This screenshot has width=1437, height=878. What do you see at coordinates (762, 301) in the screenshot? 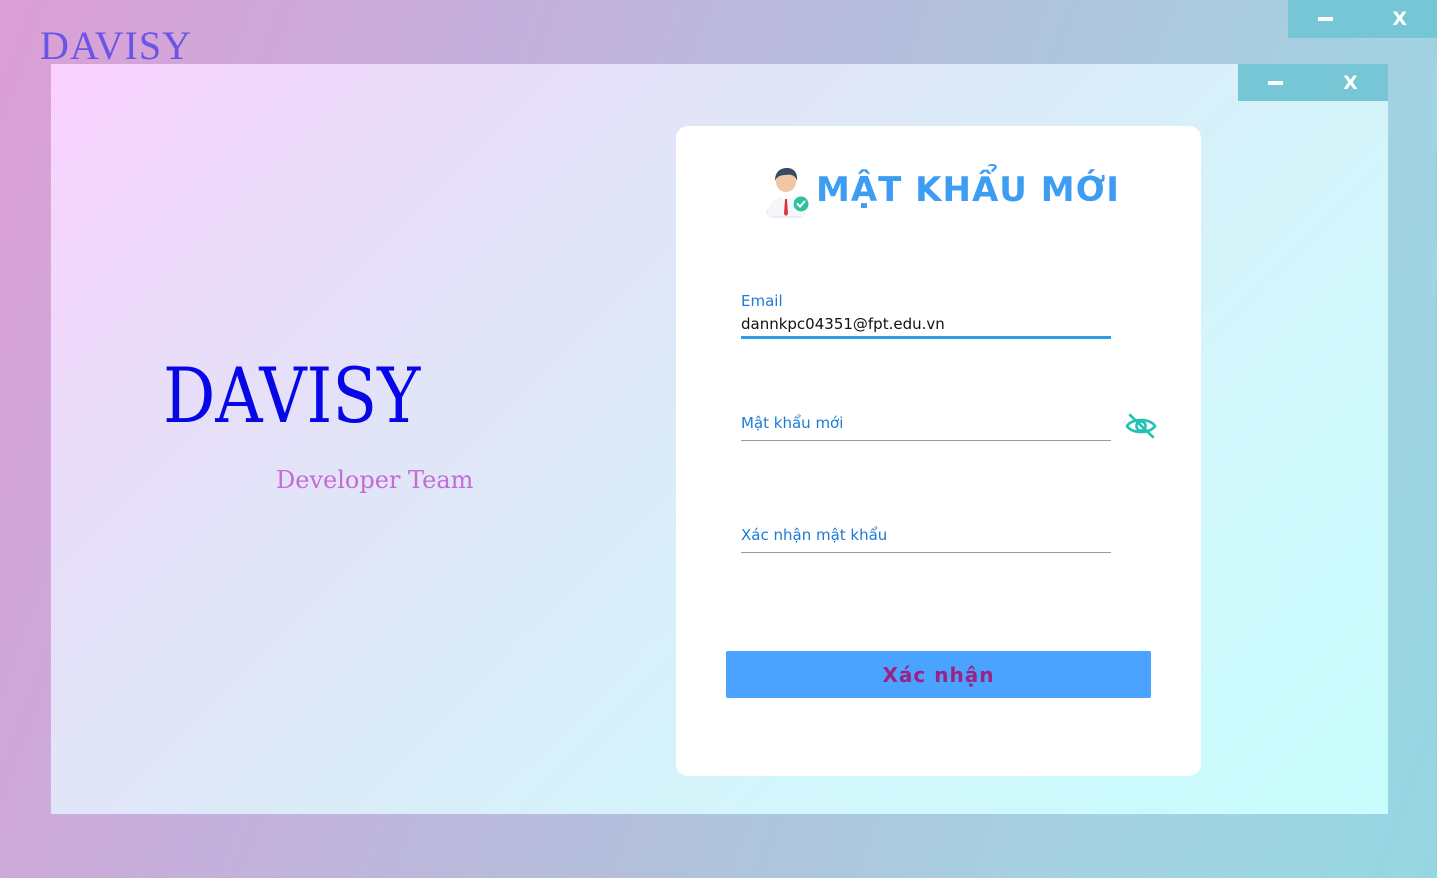
I see `email-label: Email` at bounding box center [762, 301].